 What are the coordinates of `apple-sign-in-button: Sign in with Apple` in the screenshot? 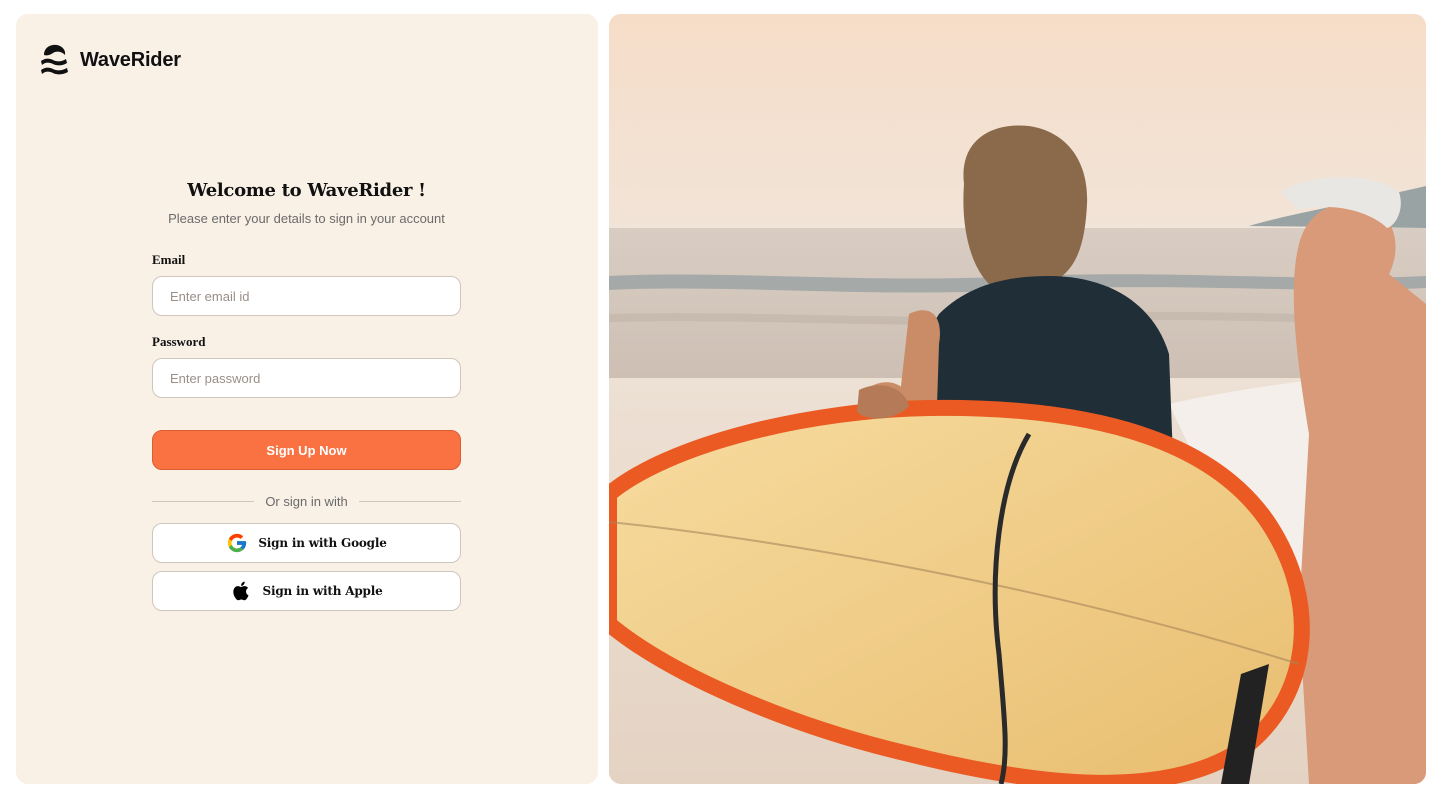 It's located at (306, 591).